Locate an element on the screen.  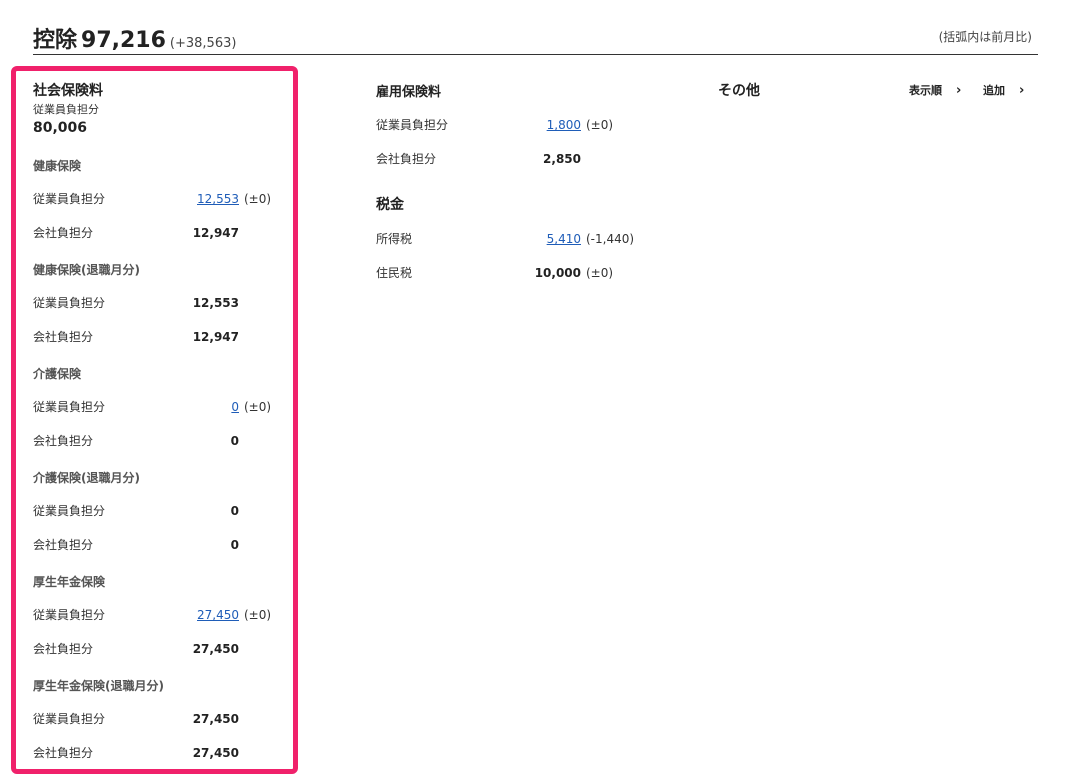
employment-insurance-title: 雇用保険料 is located at coordinates (409, 92).